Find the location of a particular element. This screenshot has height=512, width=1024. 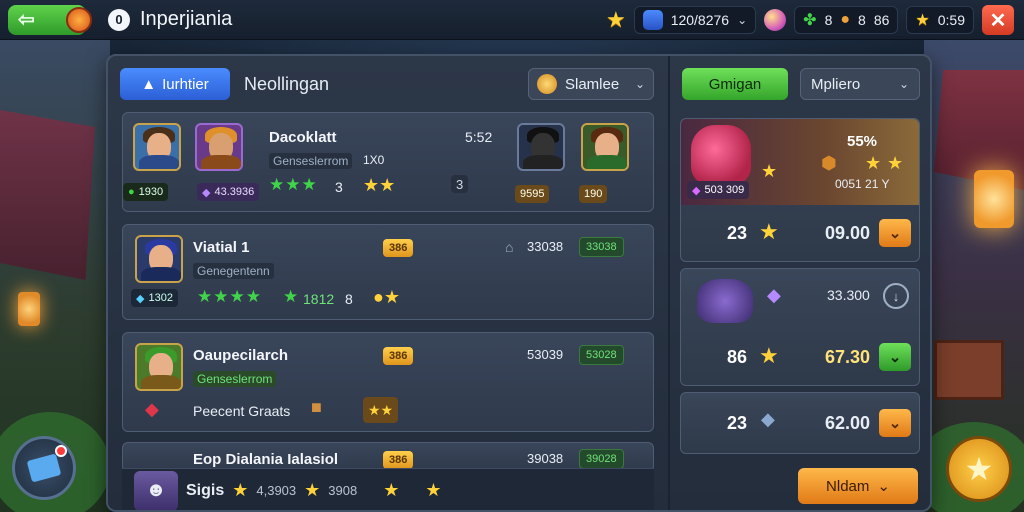

favorite-button: ★ is located at coordinates (979, 469).